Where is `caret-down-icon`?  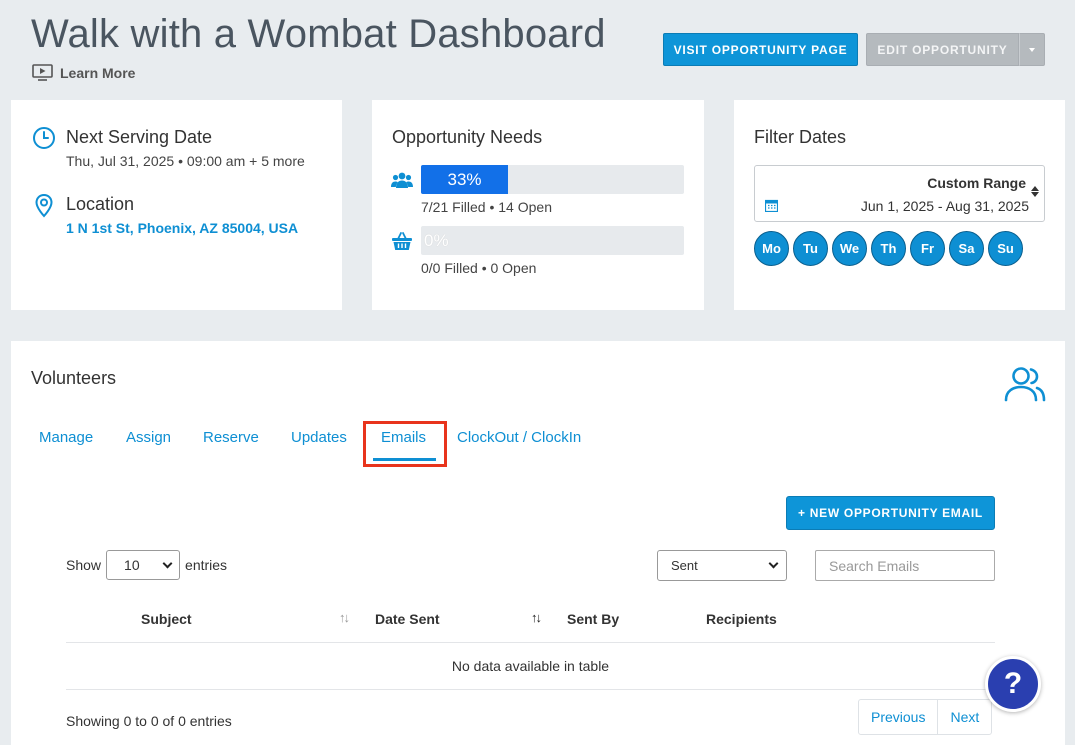
caret-down-icon is located at coordinates (1032, 49).